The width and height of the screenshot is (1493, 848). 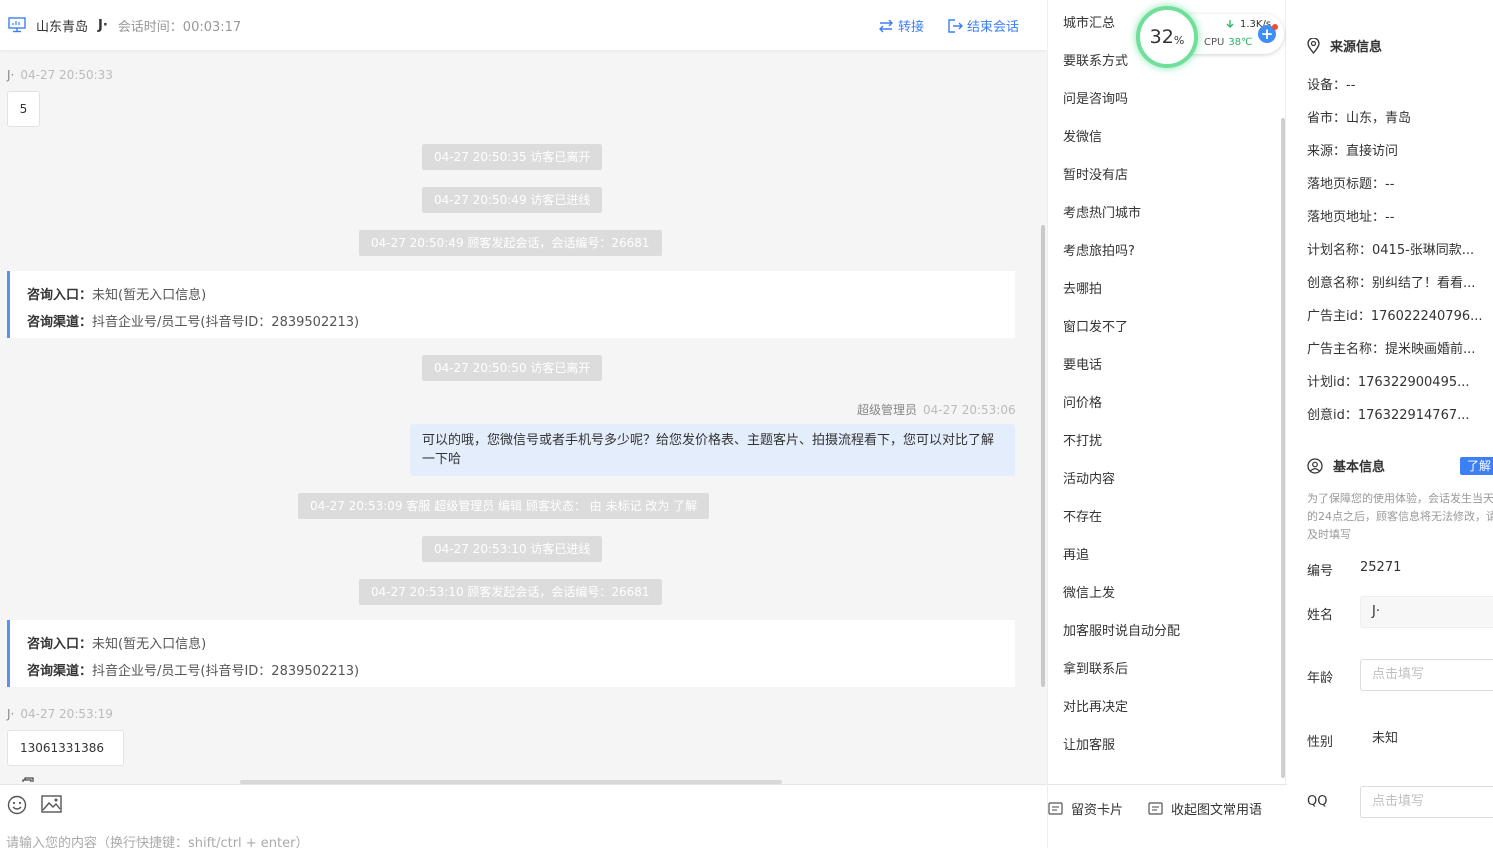 I want to click on quick-reply-item: 考虑旅拍吗?, so click(x=1099, y=249).